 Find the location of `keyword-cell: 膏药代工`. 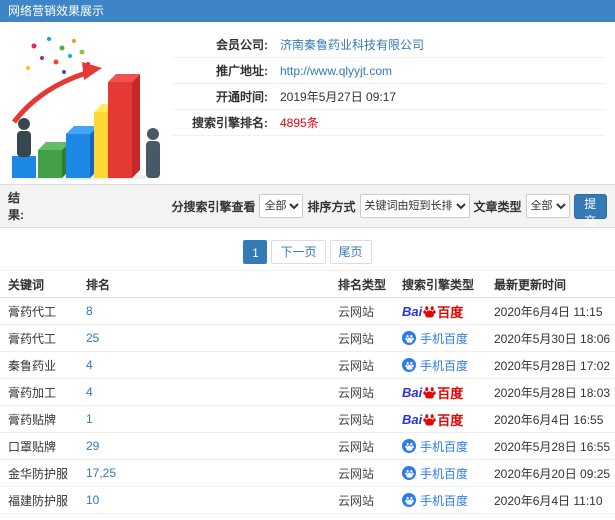

keyword-cell: 膏药代工 is located at coordinates (32, 338).